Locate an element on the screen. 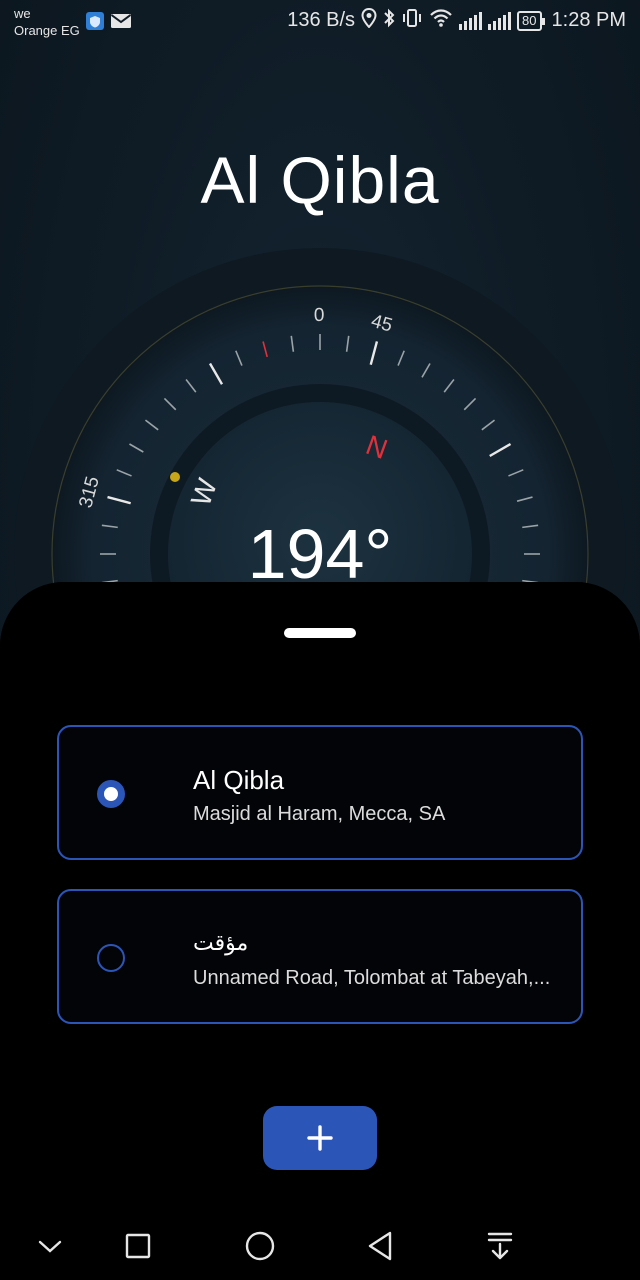  location-title: مؤقت is located at coordinates (221, 943).